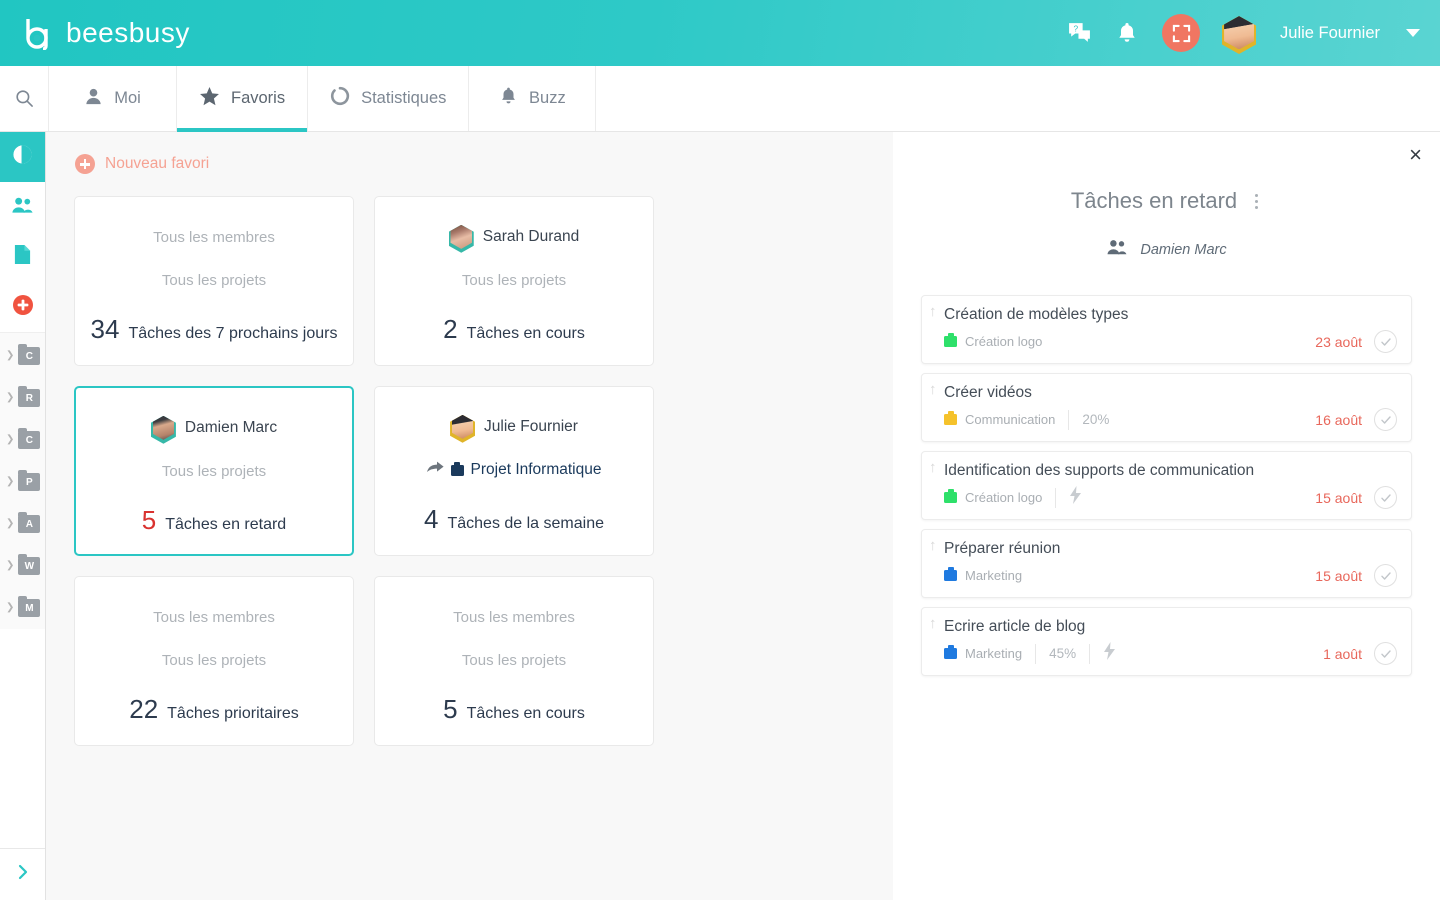  I want to click on card-project: Tous les projets, so click(514, 280).